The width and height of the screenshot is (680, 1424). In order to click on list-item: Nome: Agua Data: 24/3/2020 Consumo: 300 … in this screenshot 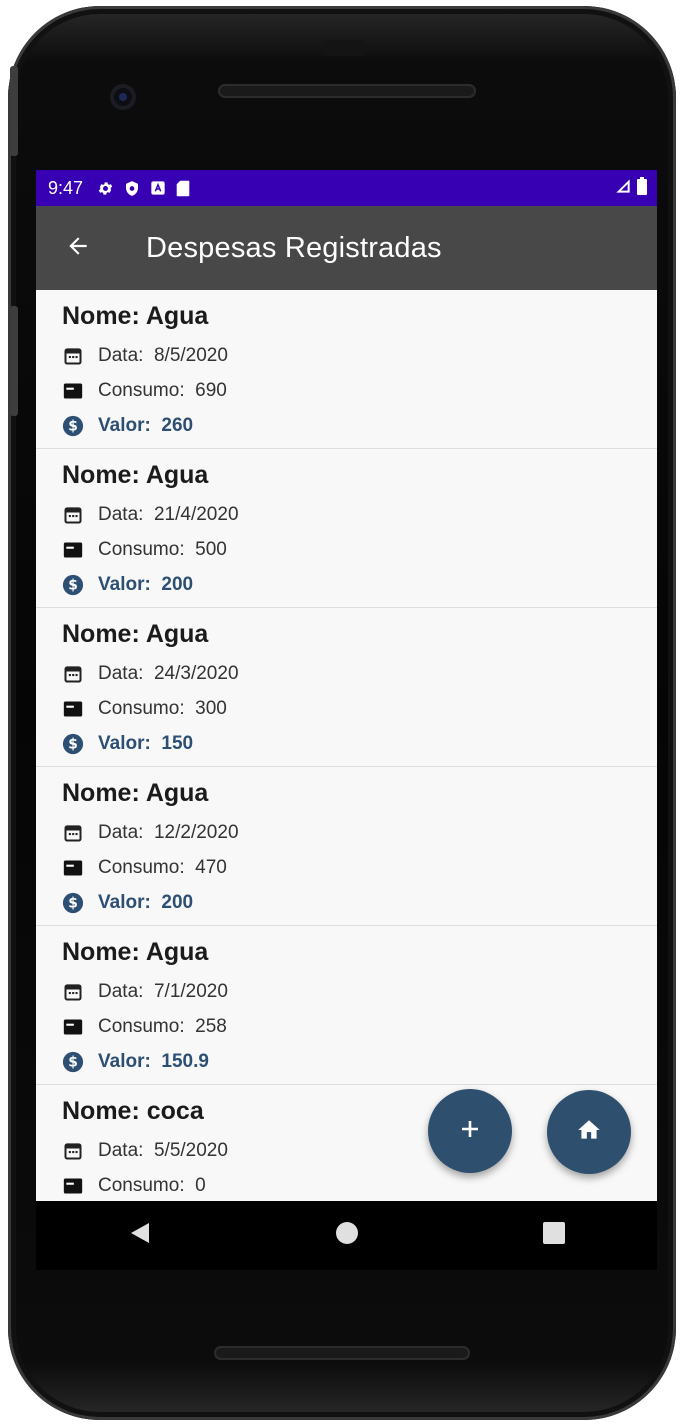, I will do `click(346, 687)`.